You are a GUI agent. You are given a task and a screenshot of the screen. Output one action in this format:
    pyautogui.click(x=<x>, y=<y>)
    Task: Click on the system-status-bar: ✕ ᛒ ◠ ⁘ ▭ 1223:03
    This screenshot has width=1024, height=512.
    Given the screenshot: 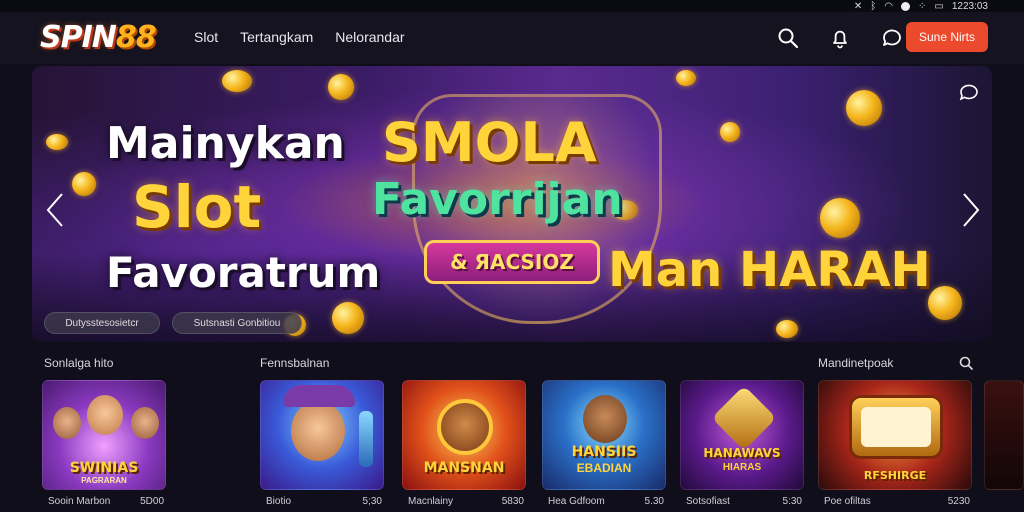 What is the action you would take?
    pyautogui.click(x=512, y=6)
    